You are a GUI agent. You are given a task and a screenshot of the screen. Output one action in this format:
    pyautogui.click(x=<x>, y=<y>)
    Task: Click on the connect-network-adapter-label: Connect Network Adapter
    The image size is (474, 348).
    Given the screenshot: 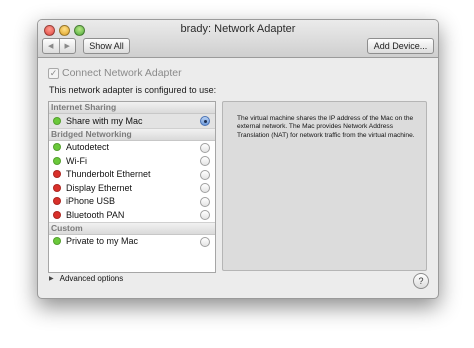 What is the action you would take?
    pyautogui.click(x=122, y=73)
    